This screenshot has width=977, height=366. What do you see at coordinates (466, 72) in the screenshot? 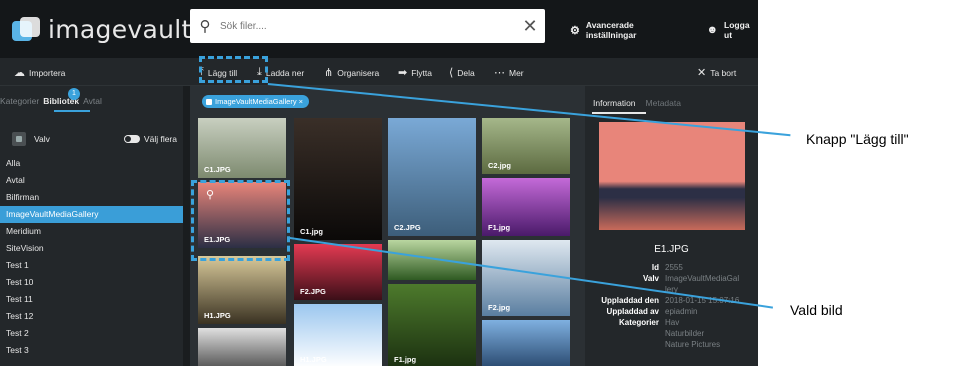
I see `share-label: Dela` at bounding box center [466, 72].